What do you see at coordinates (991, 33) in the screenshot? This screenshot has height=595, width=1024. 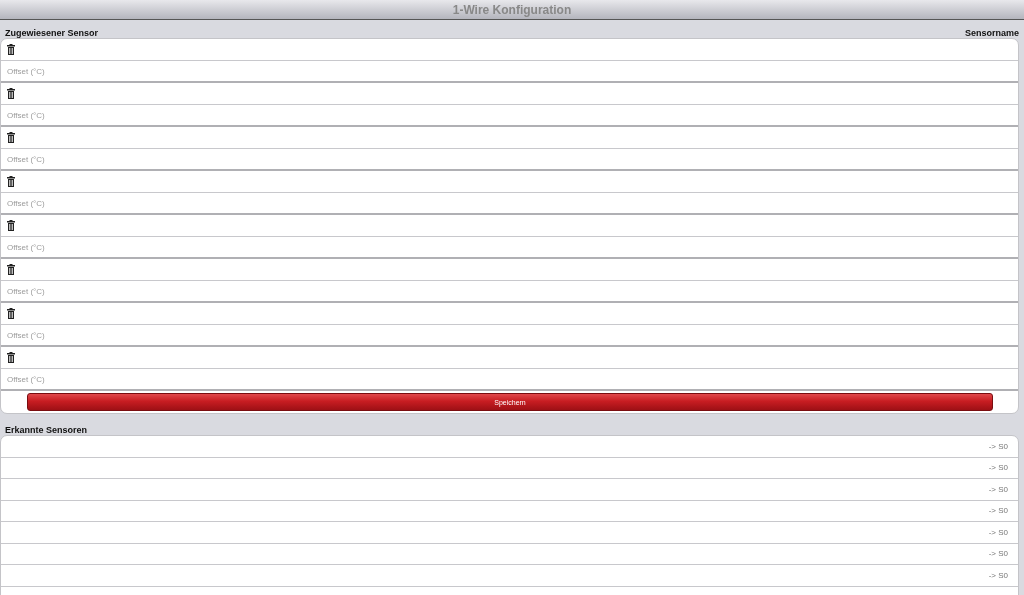 I see `column-label: Sensorname` at bounding box center [991, 33].